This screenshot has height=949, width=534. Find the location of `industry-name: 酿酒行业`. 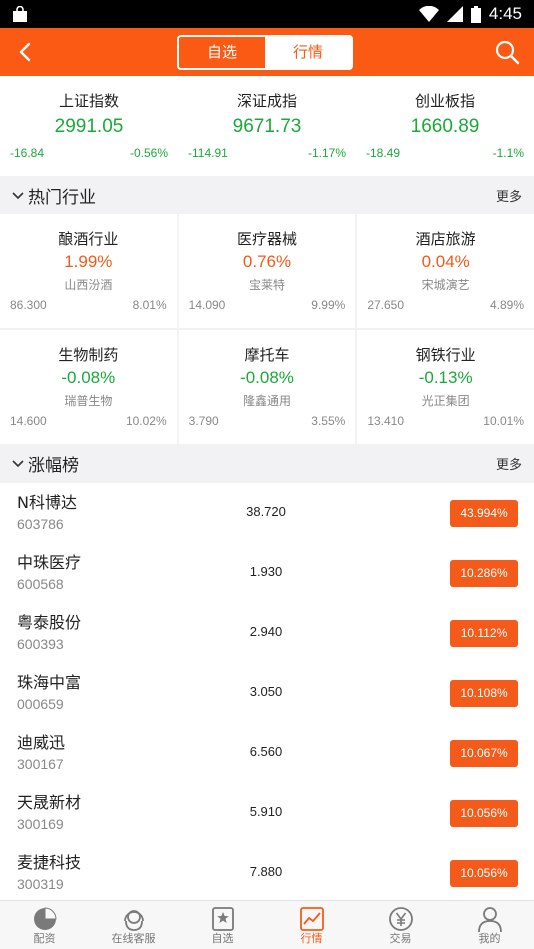

industry-name: 酿酒行业 is located at coordinates (88, 239).